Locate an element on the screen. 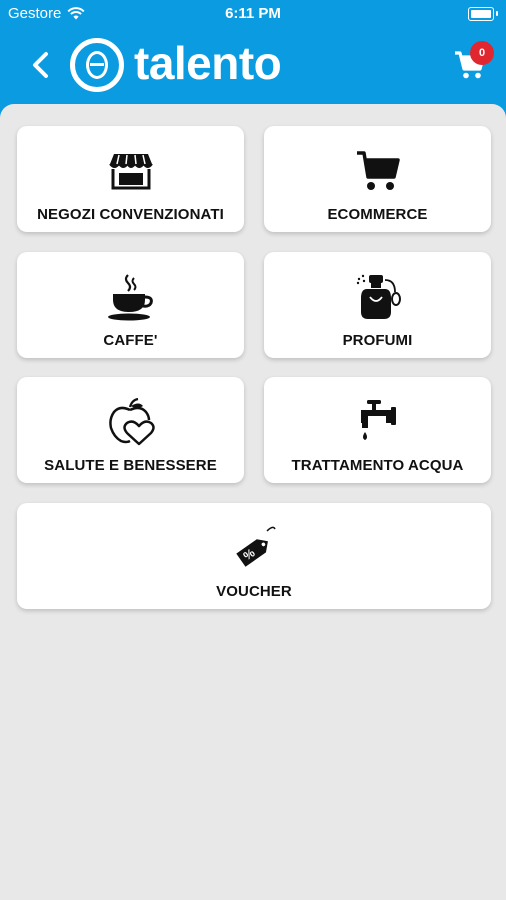 The width and height of the screenshot is (506, 900). category-profumi: PROFUMI is located at coordinates (377, 305).